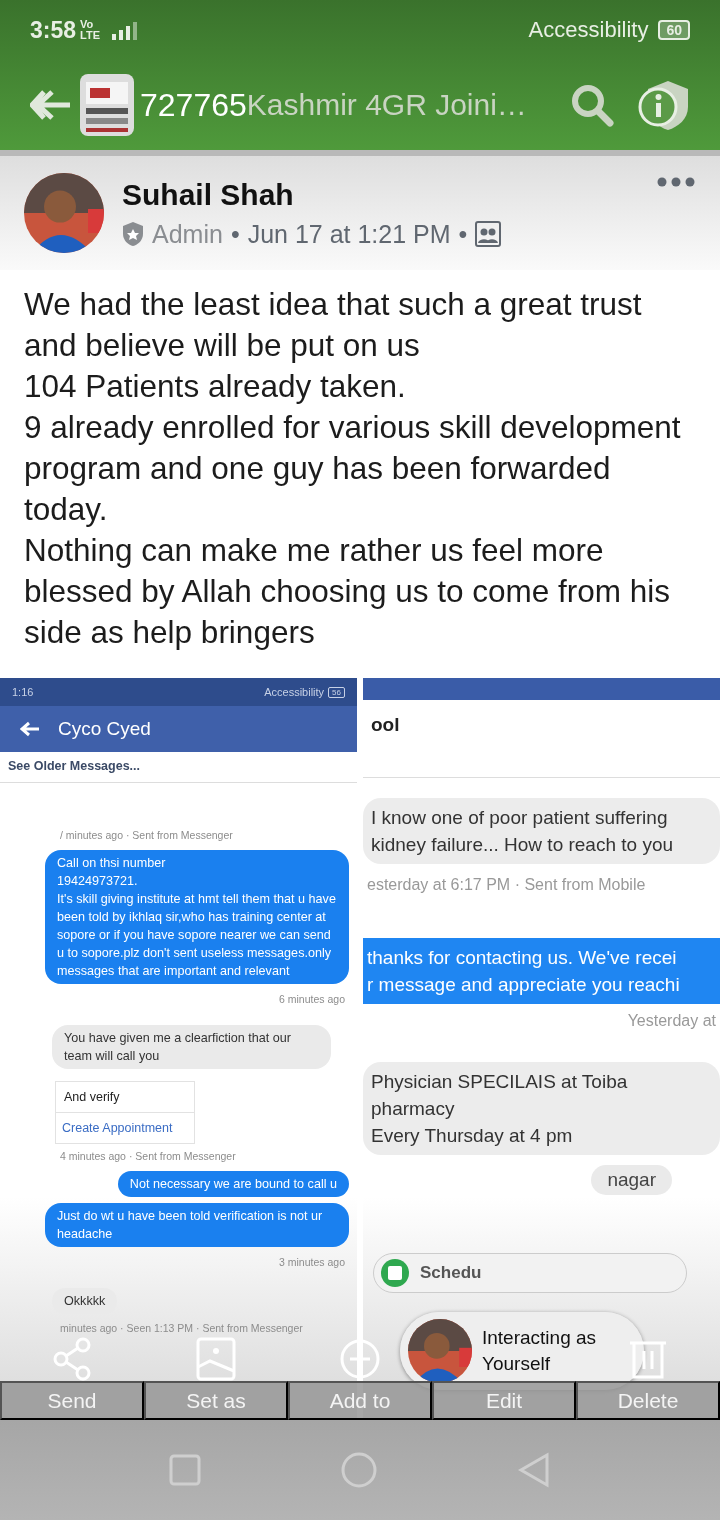 The width and height of the screenshot is (720, 1520). Describe the element at coordinates (380, 194) in the screenshot. I see `author-name: Suhail Shah` at that location.